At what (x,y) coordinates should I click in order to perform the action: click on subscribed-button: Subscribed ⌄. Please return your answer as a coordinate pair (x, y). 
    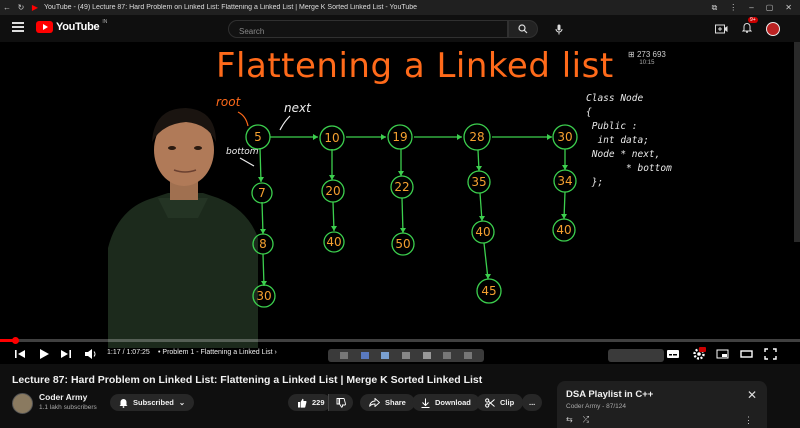
    Looking at the image, I should click on (152, 402).